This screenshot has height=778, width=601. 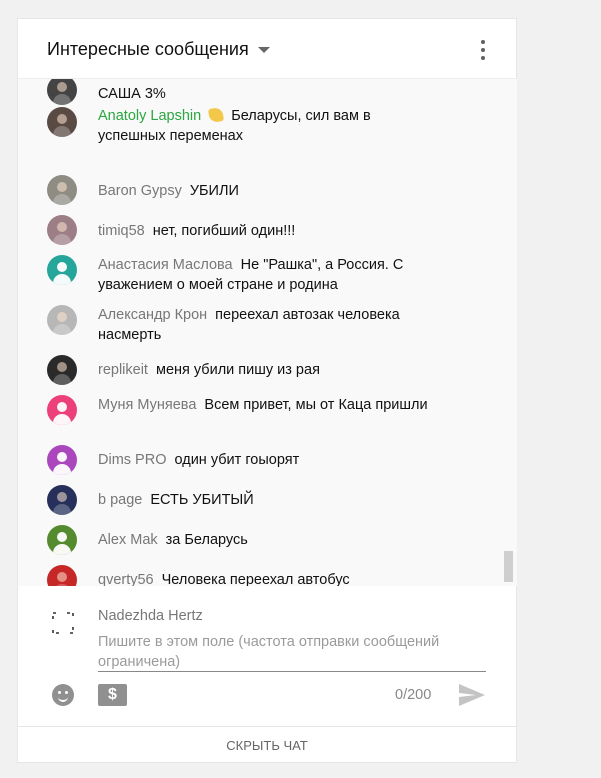 What do you see at coordinates (112, 695) in the screenshot?
I see `super-chat-icon: $` at bounding box center [112, 695].